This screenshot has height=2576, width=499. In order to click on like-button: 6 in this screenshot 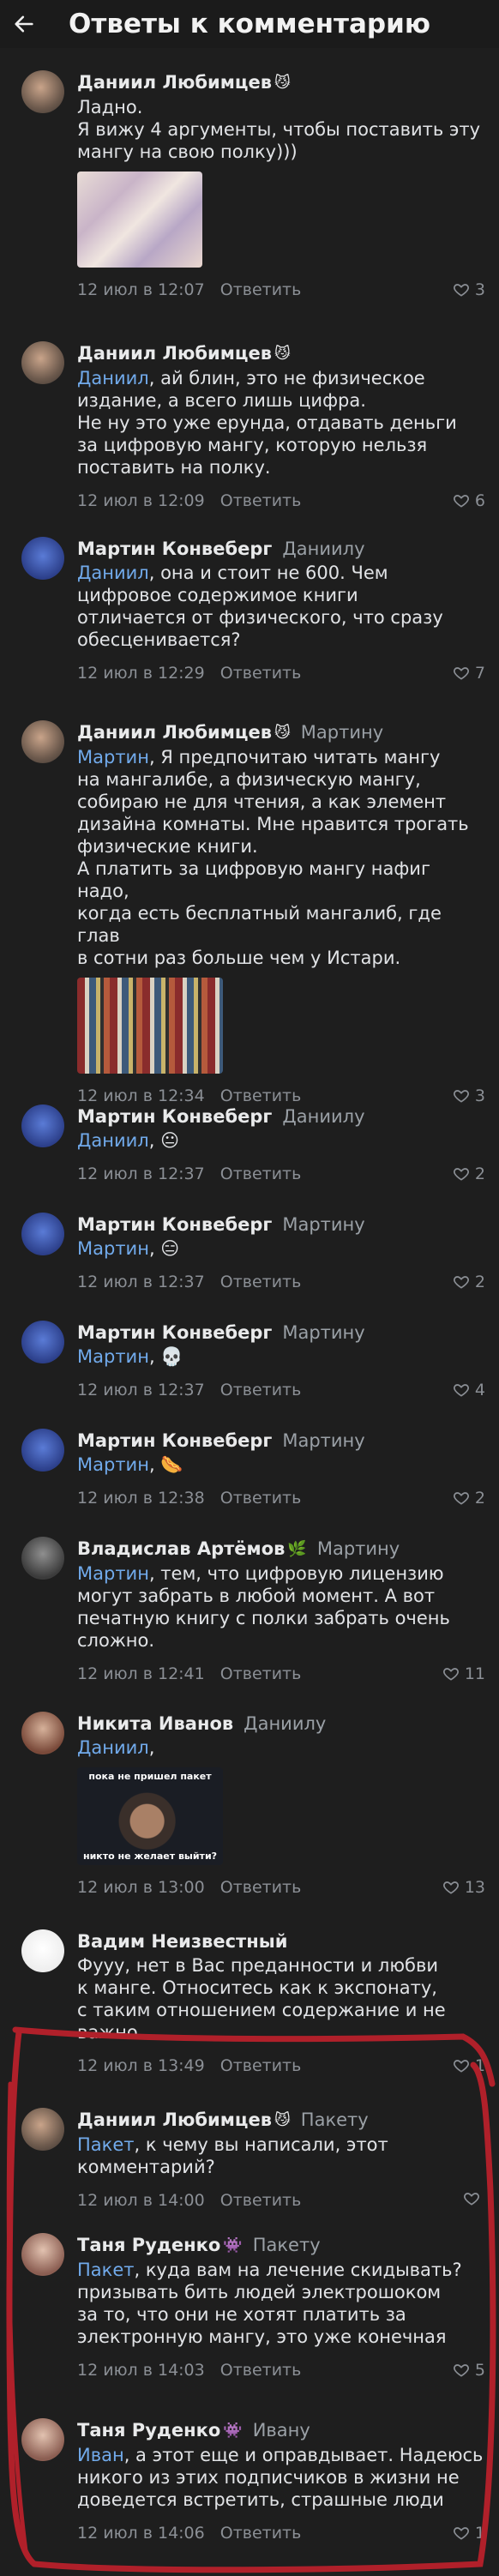, I will do `click(469, 501)`.